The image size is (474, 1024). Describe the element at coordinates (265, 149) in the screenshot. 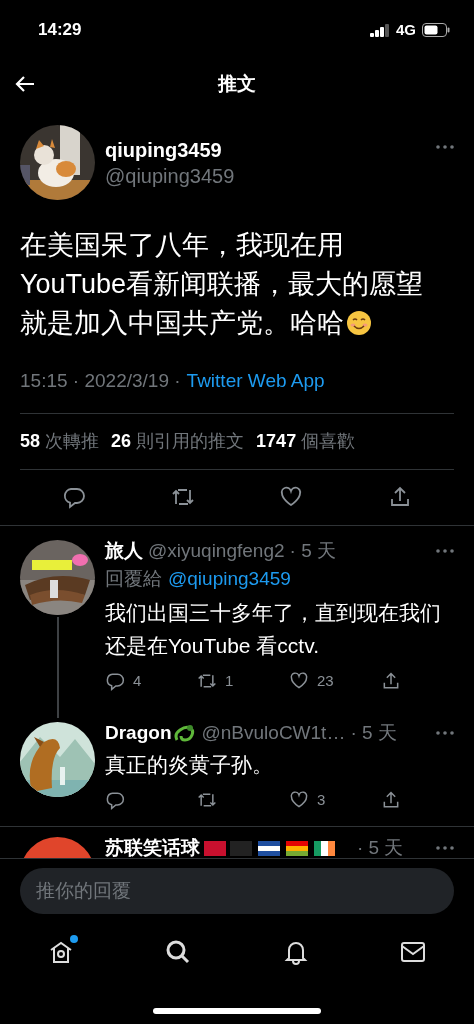

I see `display-name: qiuping3459` at that location.